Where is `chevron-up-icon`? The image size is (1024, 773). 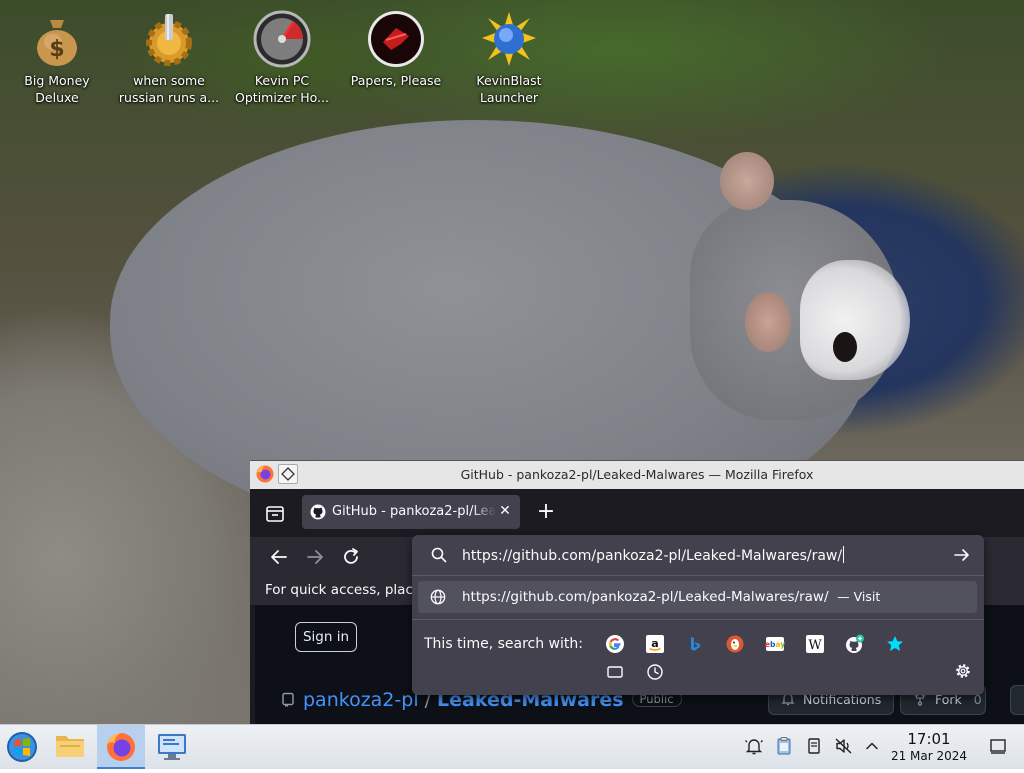 chevron-up-icon is located at coordinates (872, 746).